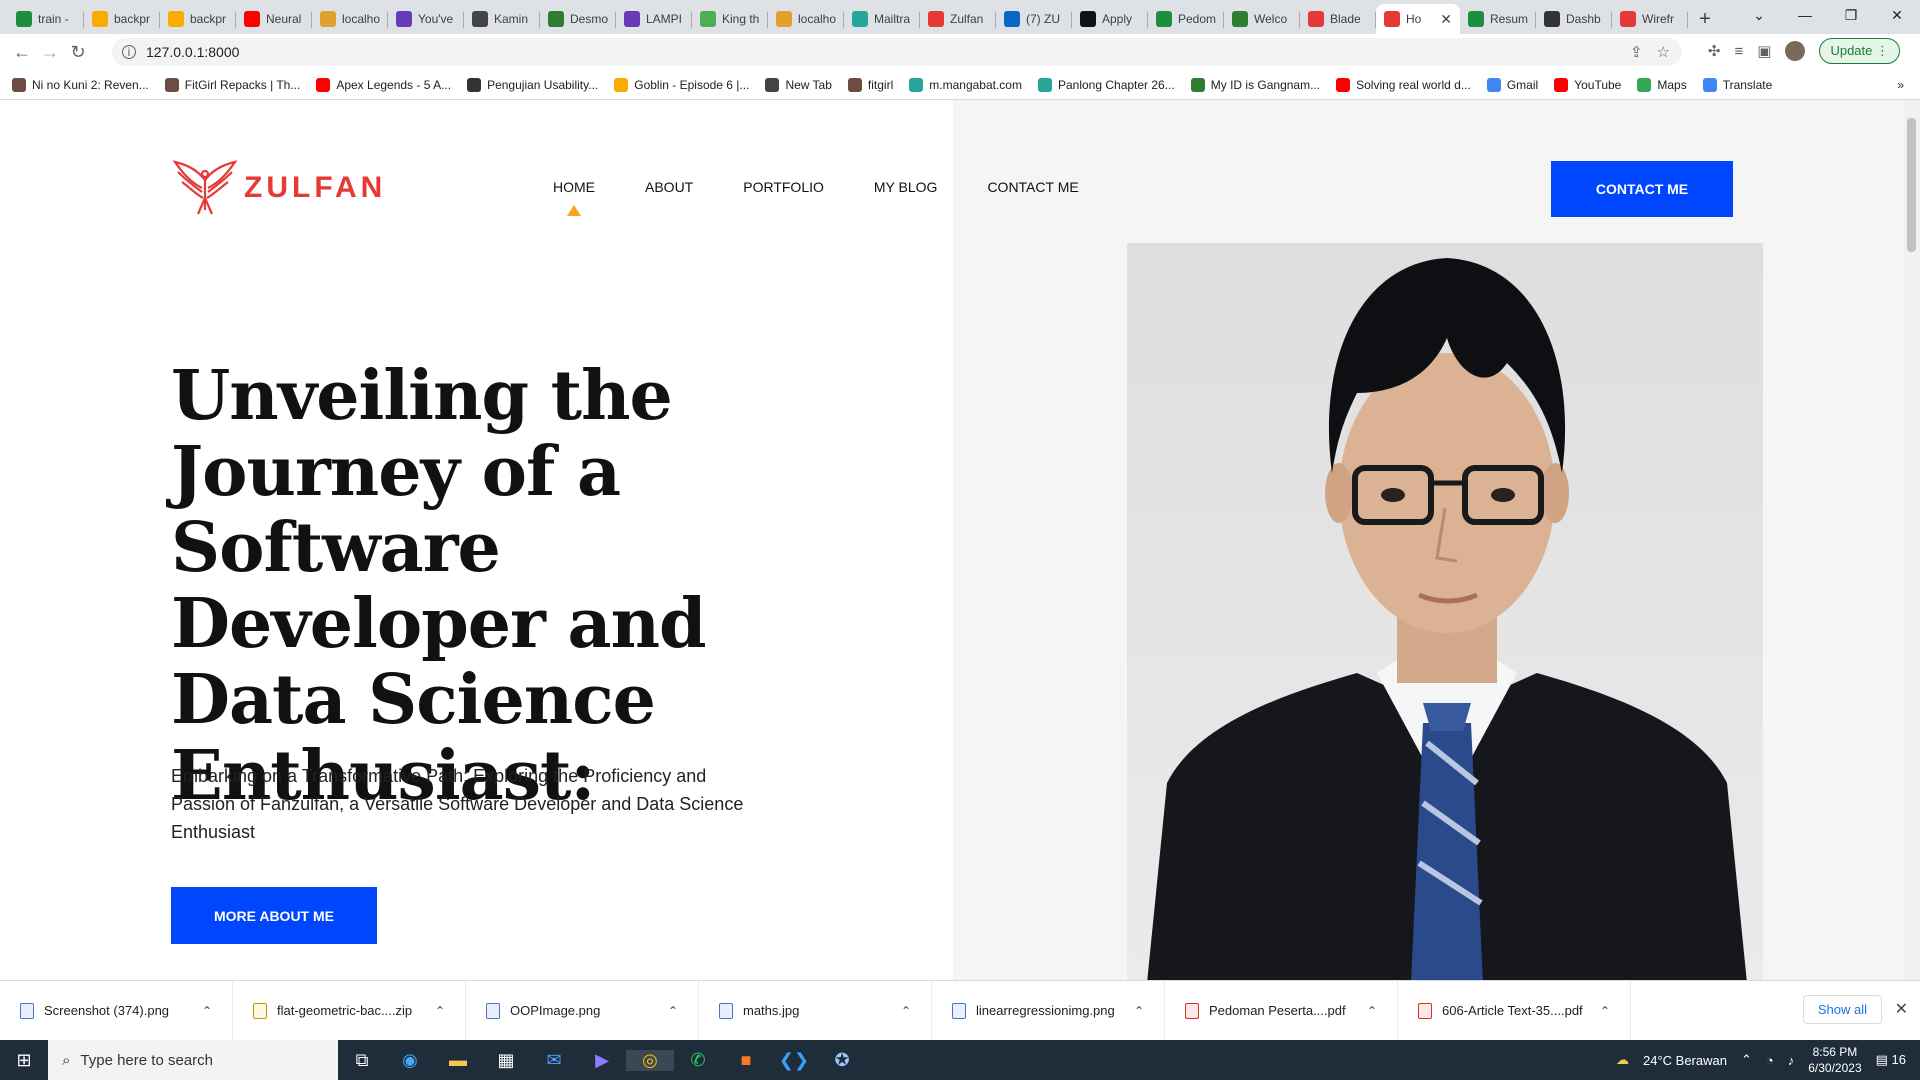 The height and width of the screenshot is (1080, 1920). I want to click on more-about-me-button: MORE ABOUT ME, so click(274, 915).